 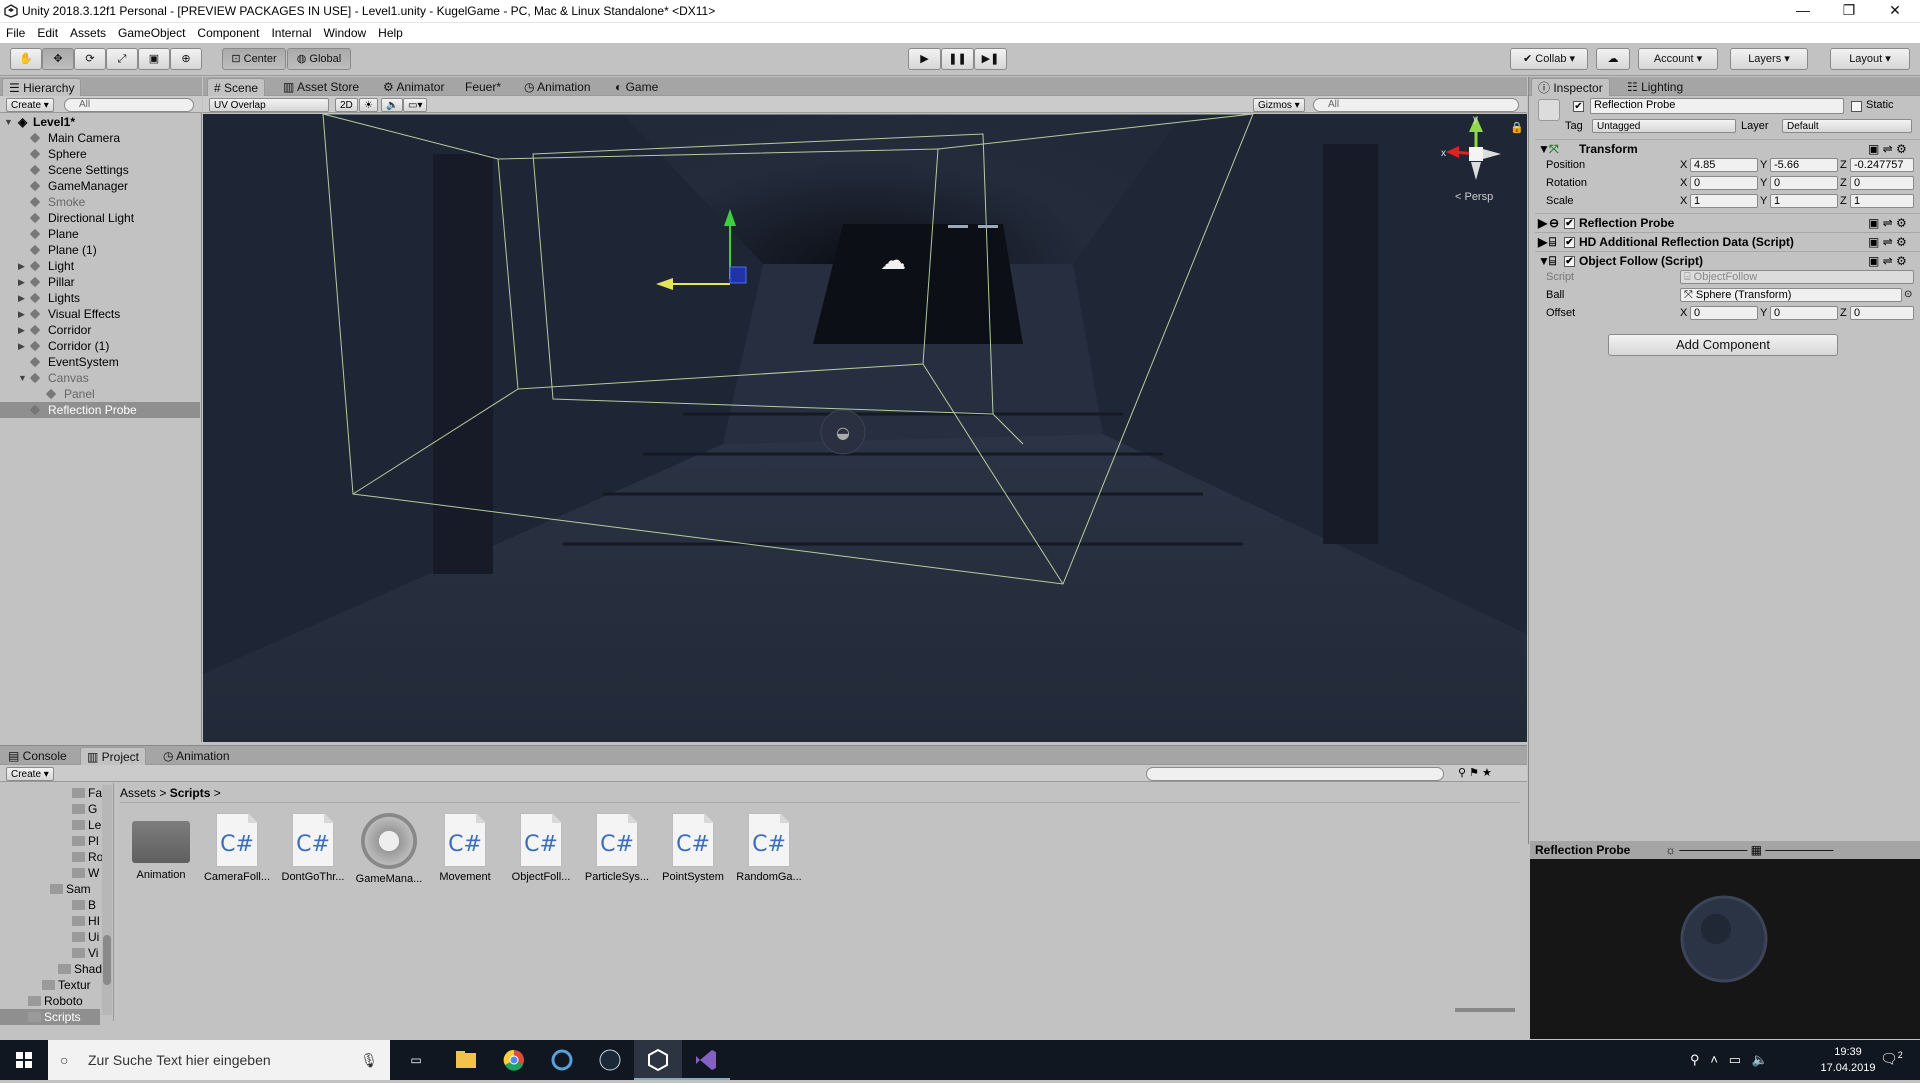 I want to click on tab-inspector: ⓘ Inspector, so click(x=1570, y=87).